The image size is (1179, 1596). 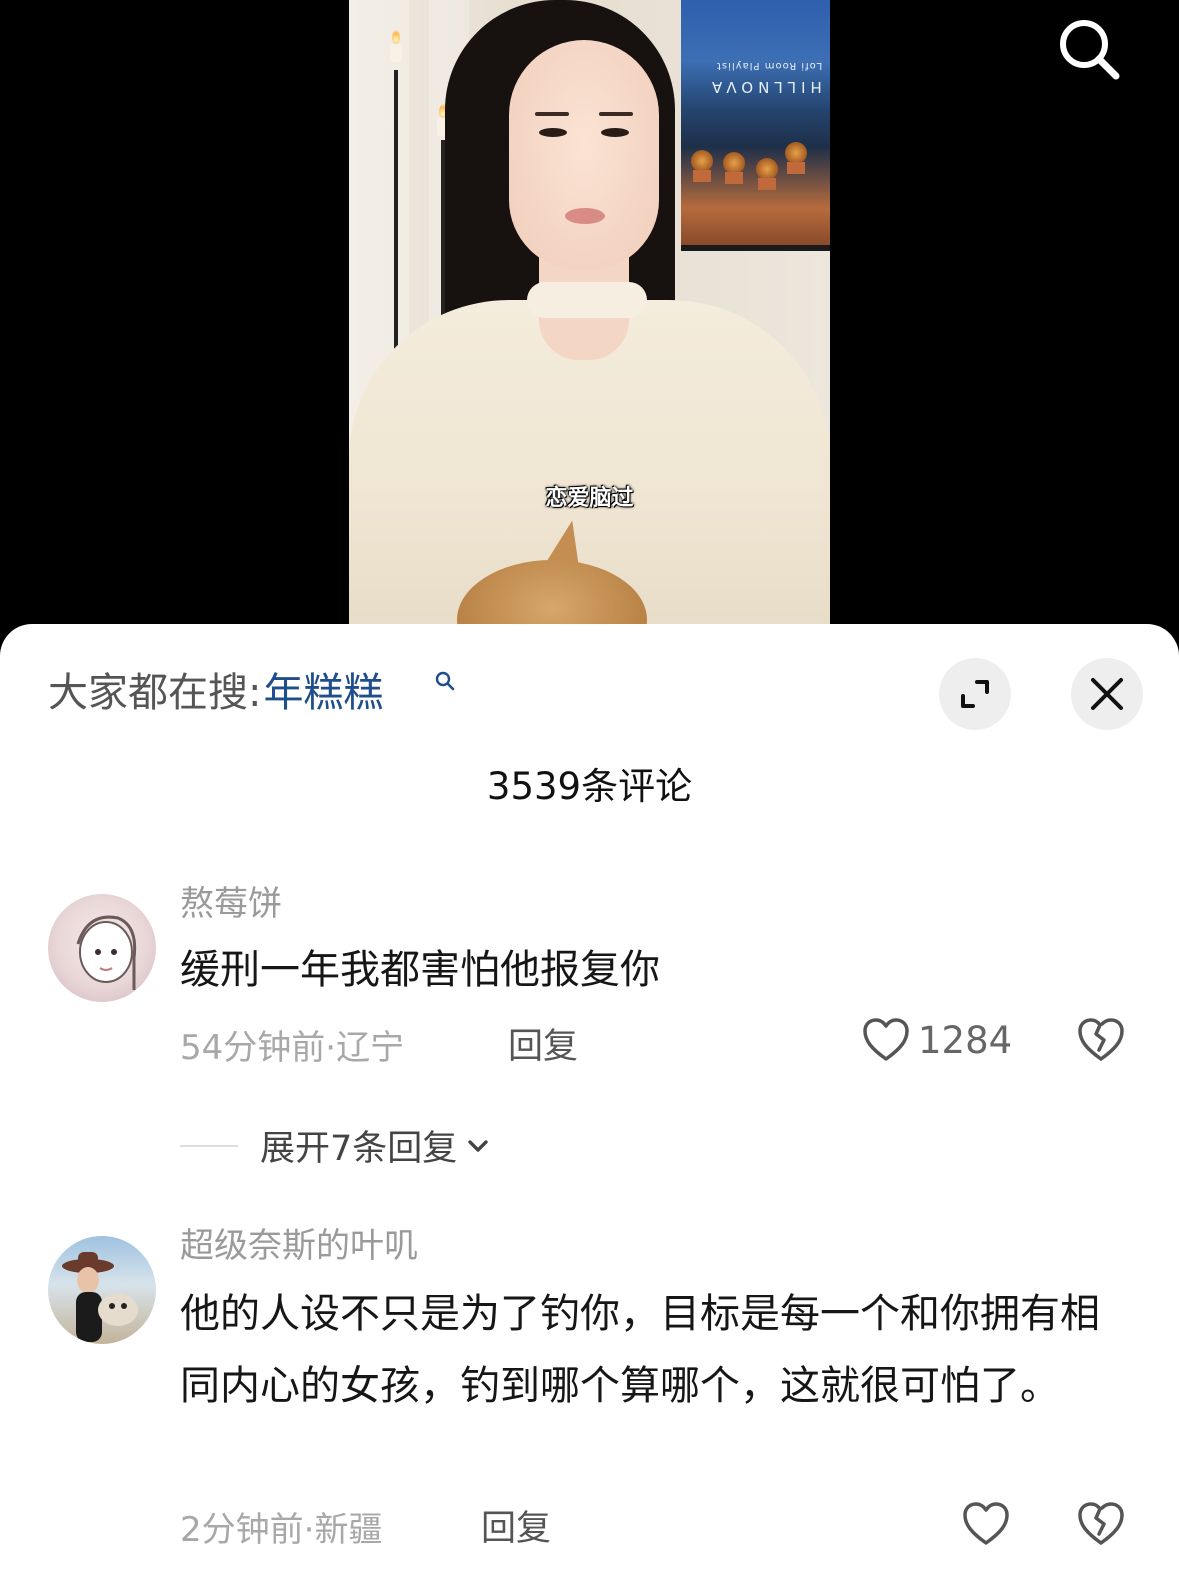 What do you see at coordinates (768, 65) in the screenshot?
I see `tv-caption: Lofi Room Playlist` at bounding box center [768, 65].